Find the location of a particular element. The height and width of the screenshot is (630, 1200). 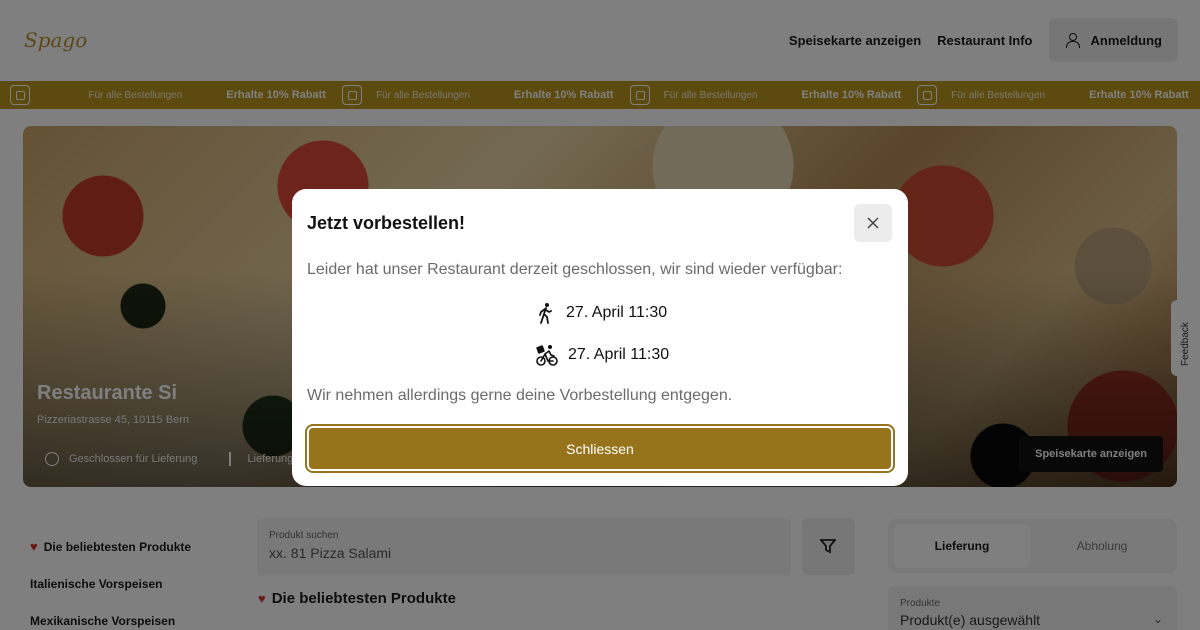

delivery-time: 27. April 11:30 is located at coordinates (619, 354).